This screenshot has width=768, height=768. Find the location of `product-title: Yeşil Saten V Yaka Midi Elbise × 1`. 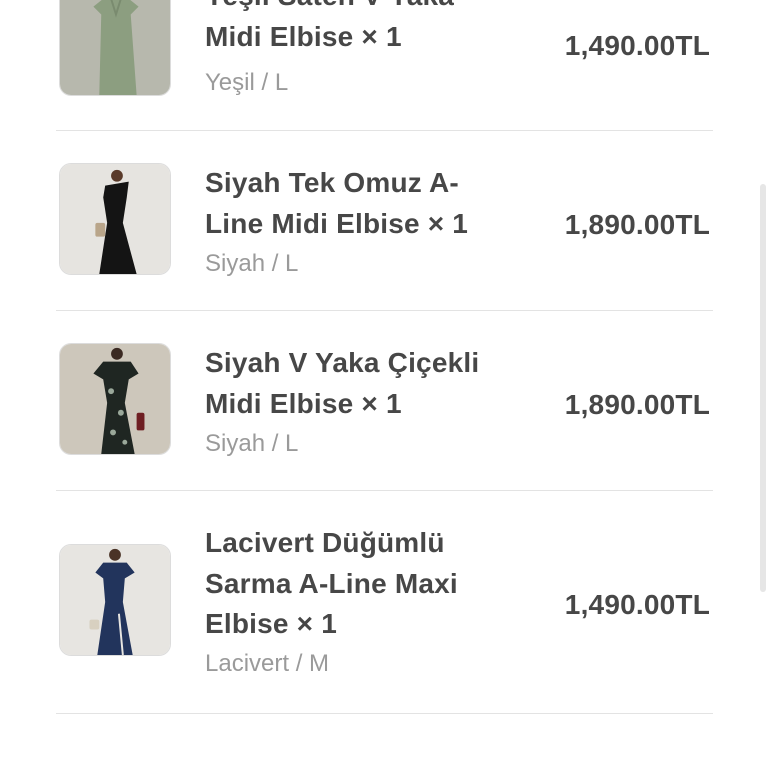

product-title: Yeşil Saten V Yaka Midi Elbise × 1 is located at coordinates (355, 28).